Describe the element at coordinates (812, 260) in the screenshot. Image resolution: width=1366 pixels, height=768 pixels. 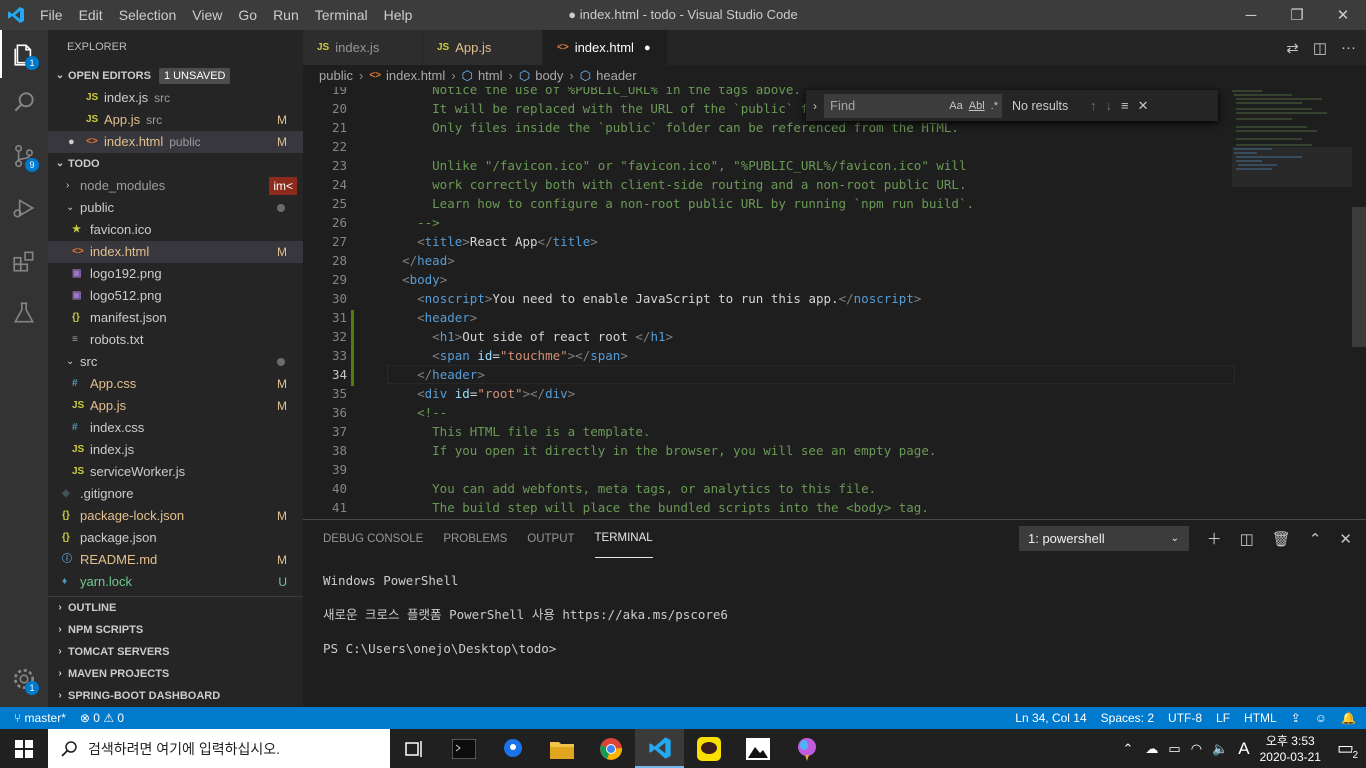
I see `code-line: </head>` at that location.